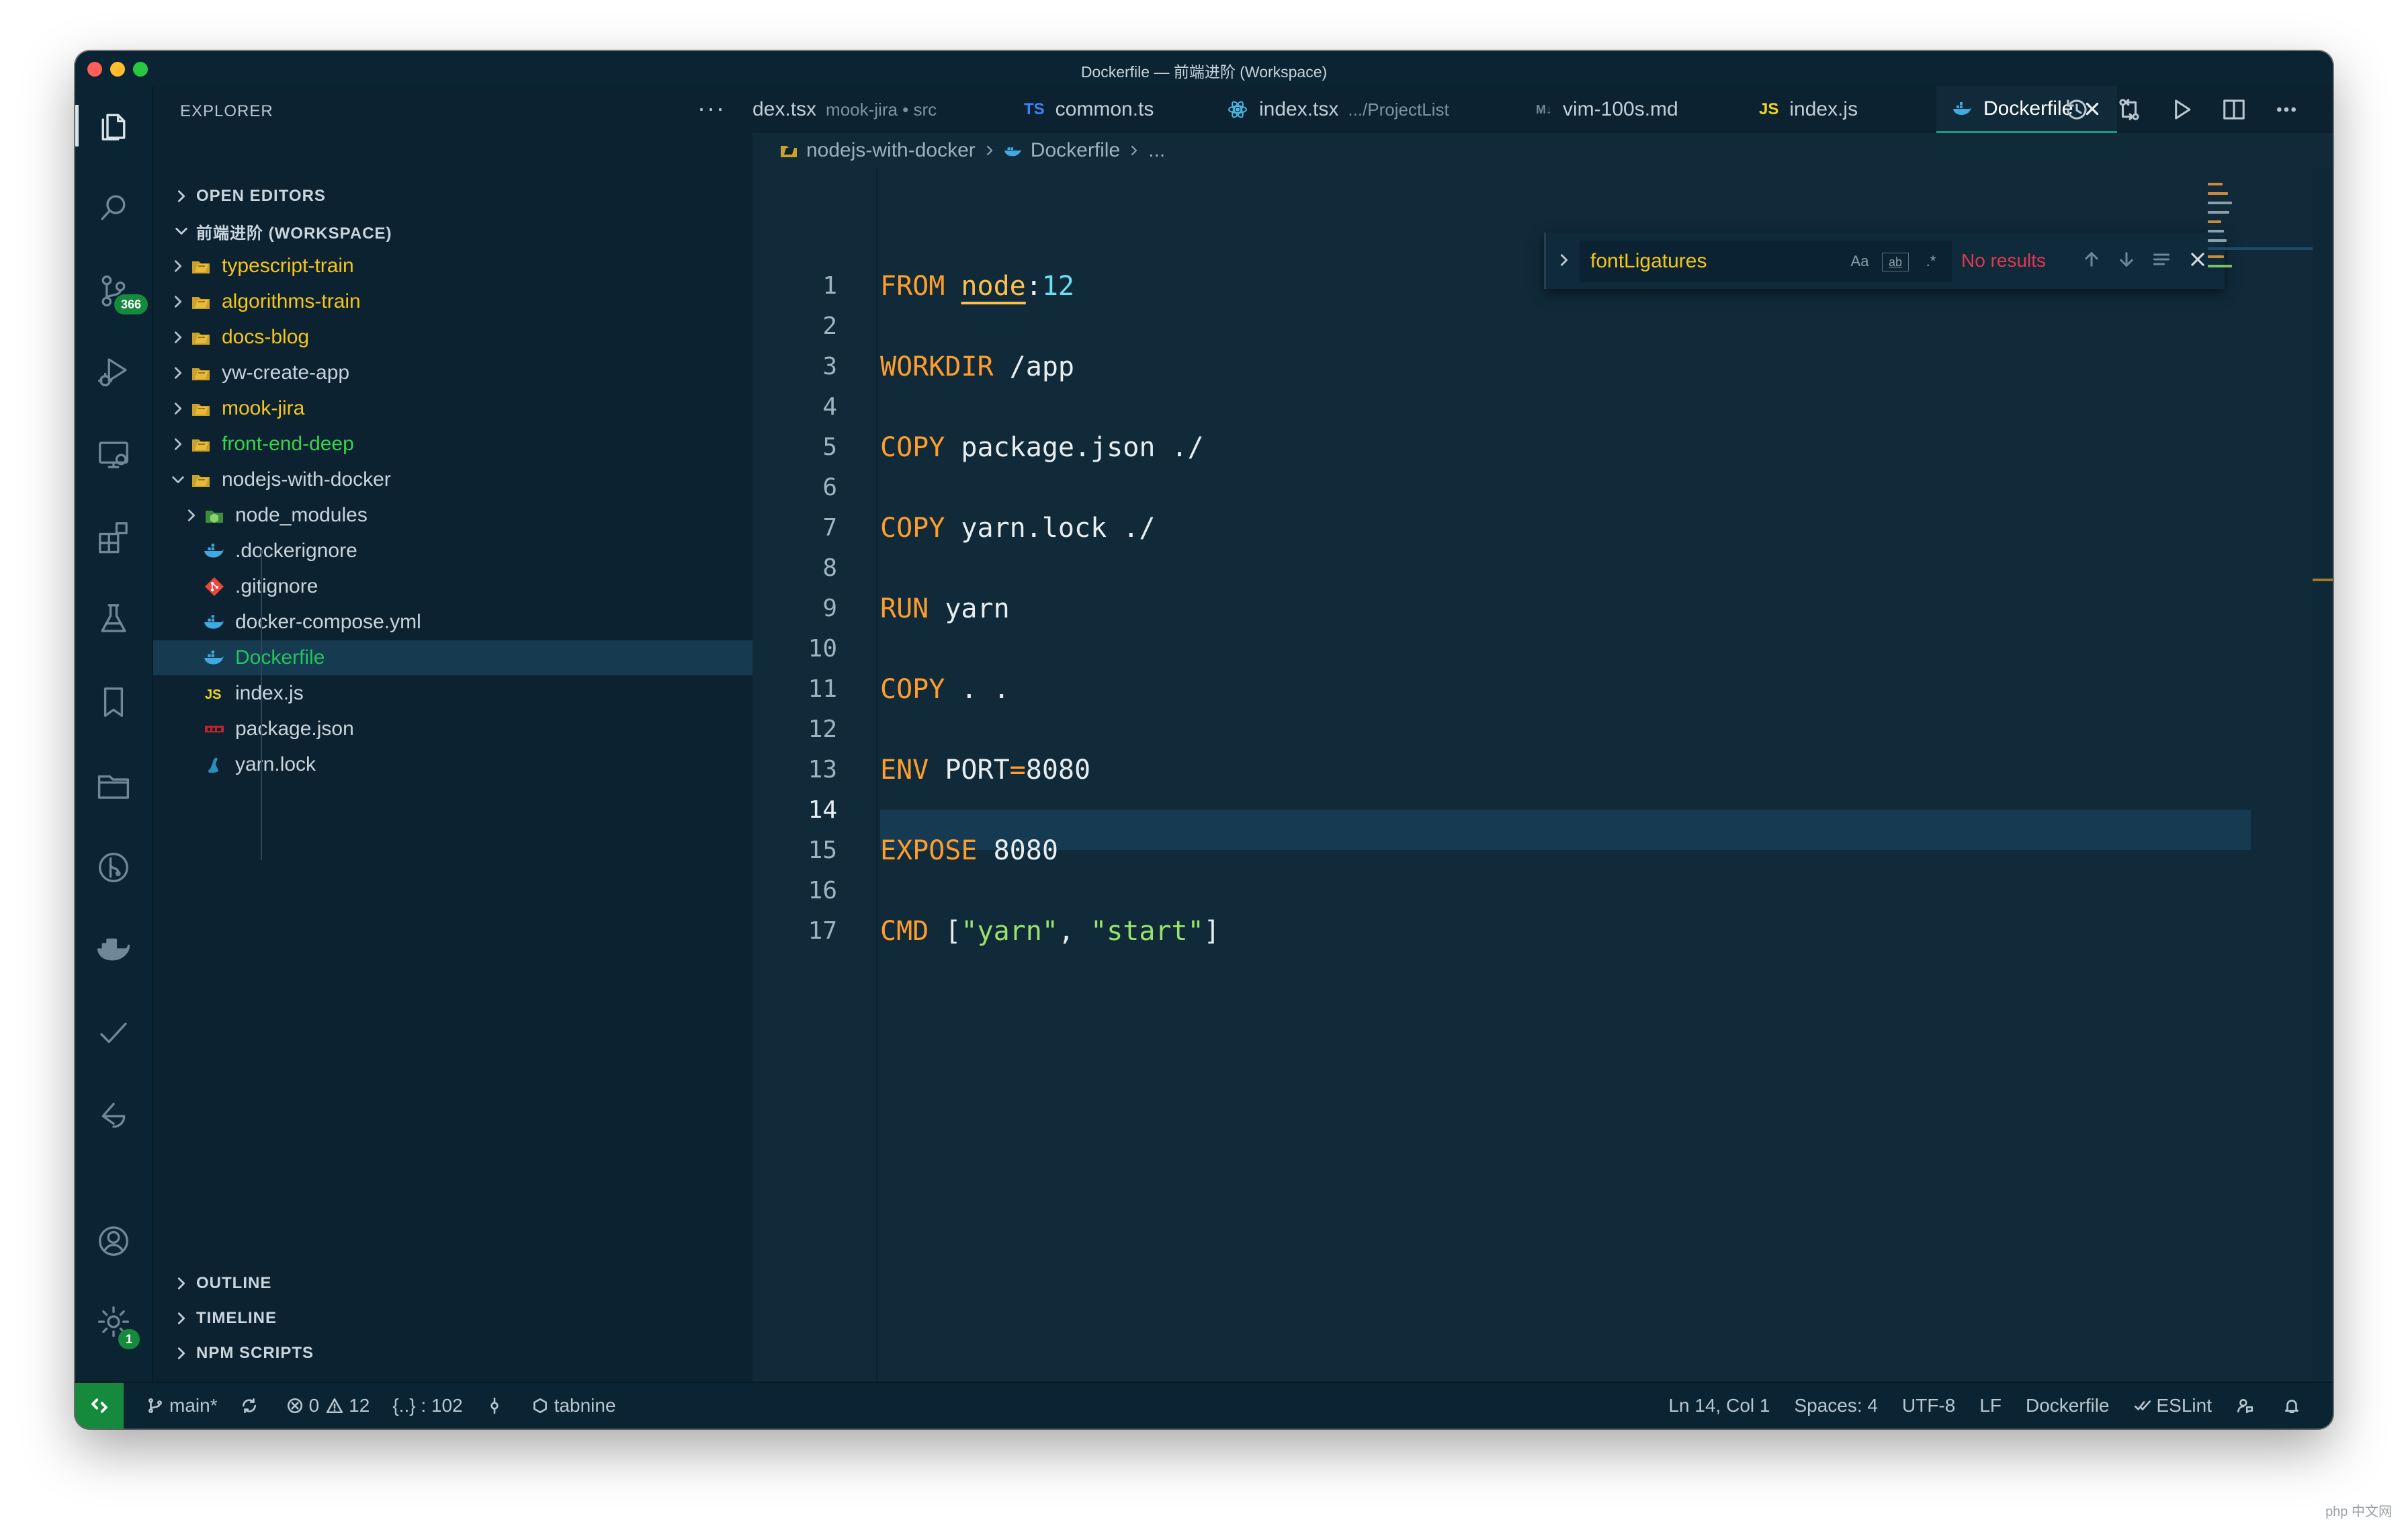 The height and width of the screenshot is (1528, 2408). Describe the element at coordinates (113, 371) in the screenshot. I see `run-debug-activity` at that location.